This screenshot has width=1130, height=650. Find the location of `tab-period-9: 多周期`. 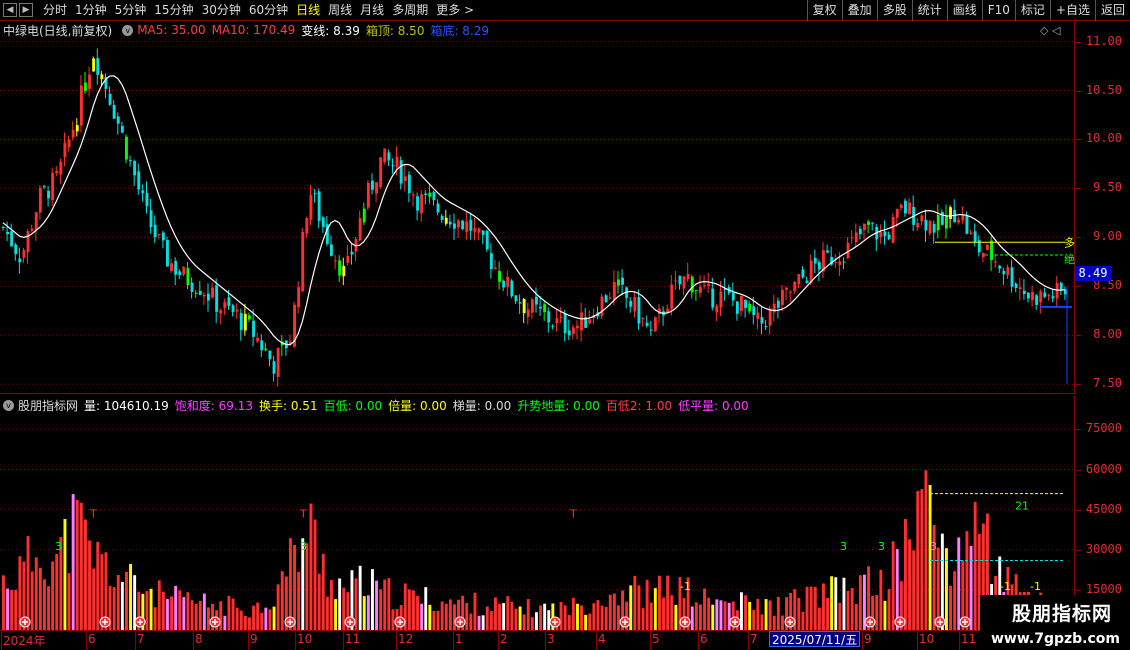

tab-period-9: 多周期 is located at coordinates (410, 10).